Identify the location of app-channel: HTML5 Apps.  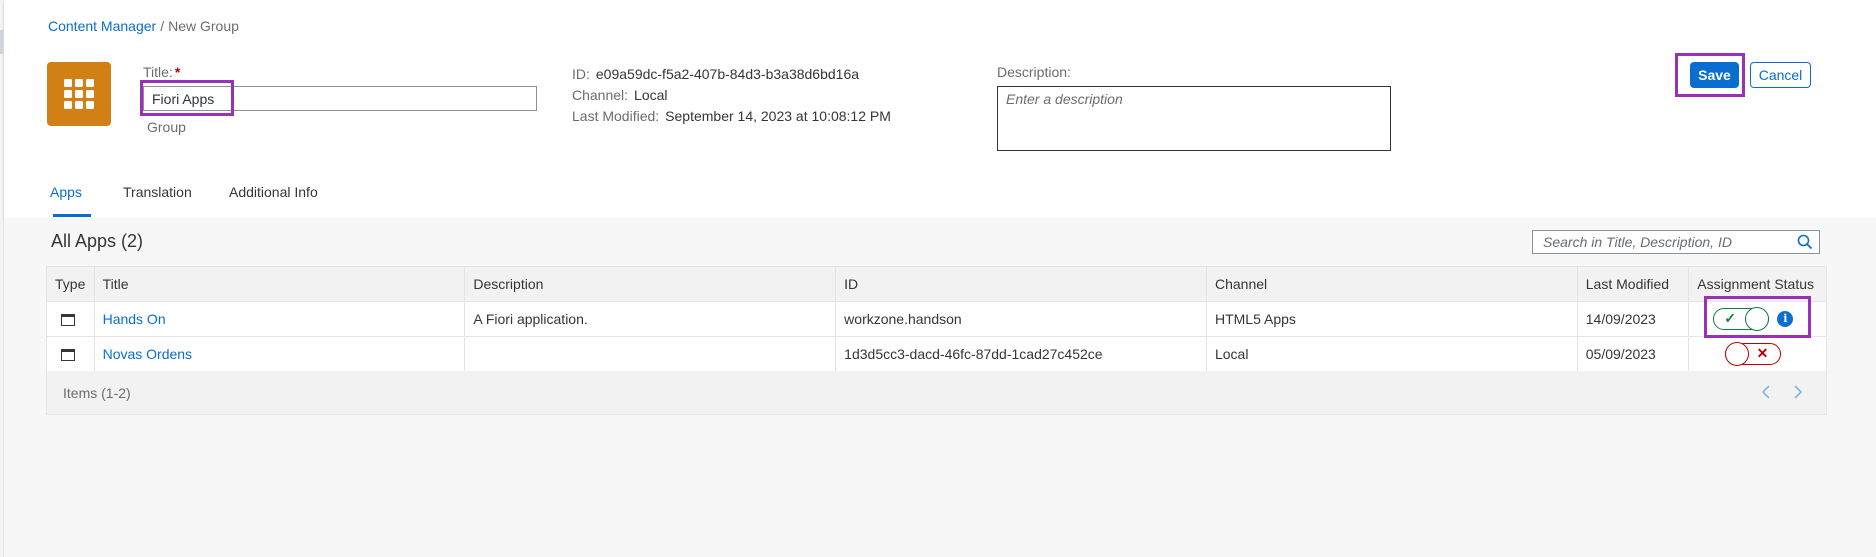
(1392, 319).